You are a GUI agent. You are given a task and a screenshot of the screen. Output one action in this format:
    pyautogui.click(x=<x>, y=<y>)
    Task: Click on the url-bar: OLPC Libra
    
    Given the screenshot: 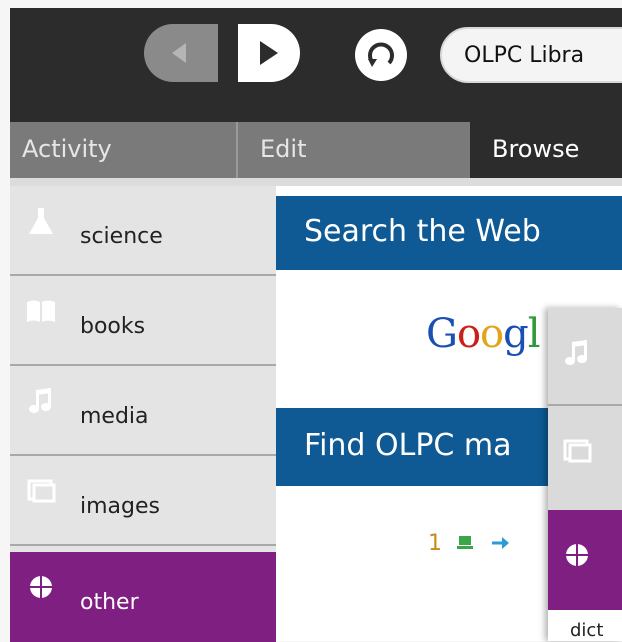 What is the action you would take?
    pyautogui.click(x=531, y=55)
    